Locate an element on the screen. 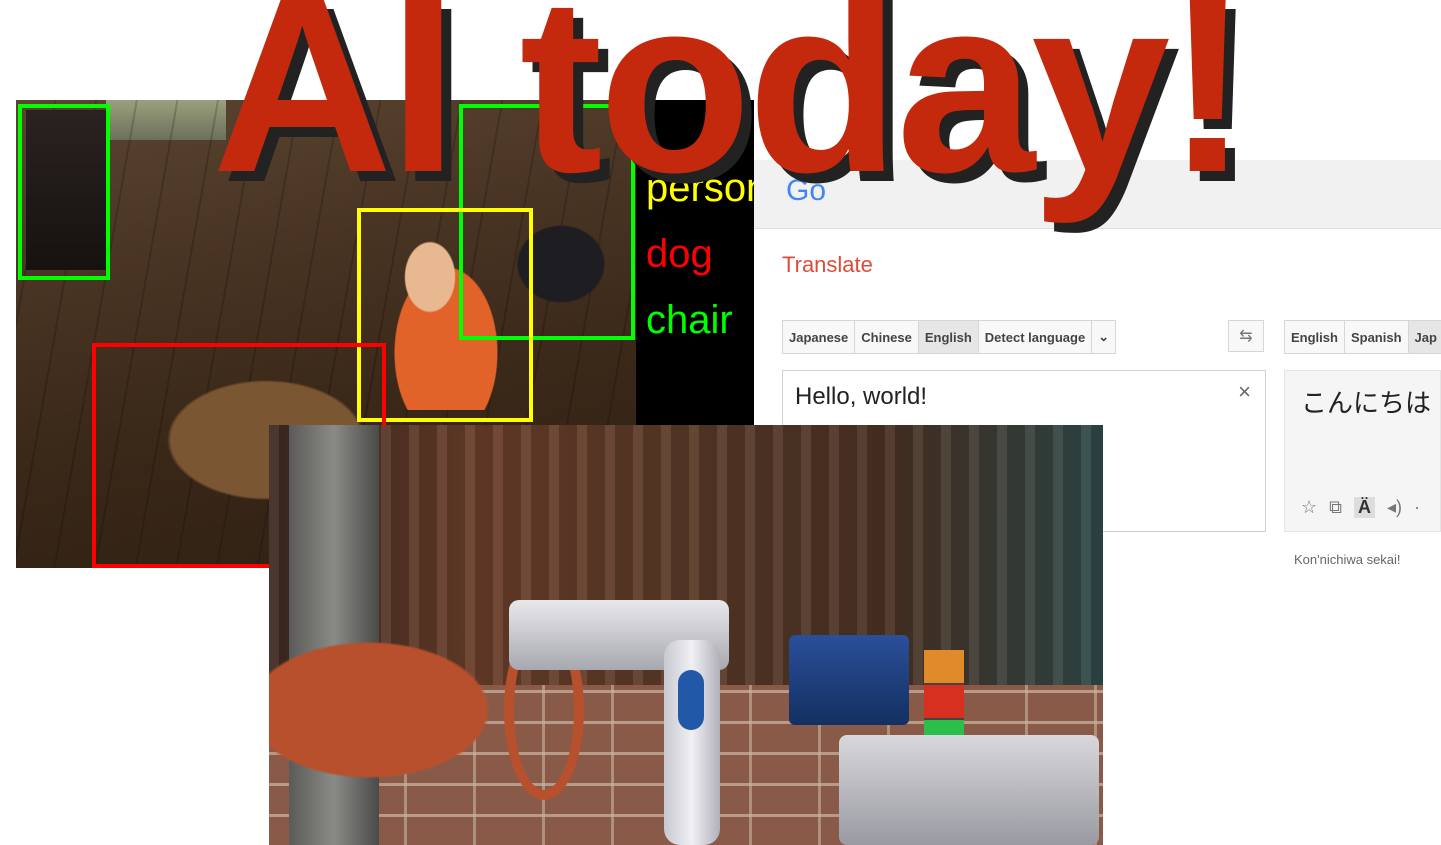 The width and height of the screenshot is (1441, 845). valve-body-shape is located at coordinates (394, 710).